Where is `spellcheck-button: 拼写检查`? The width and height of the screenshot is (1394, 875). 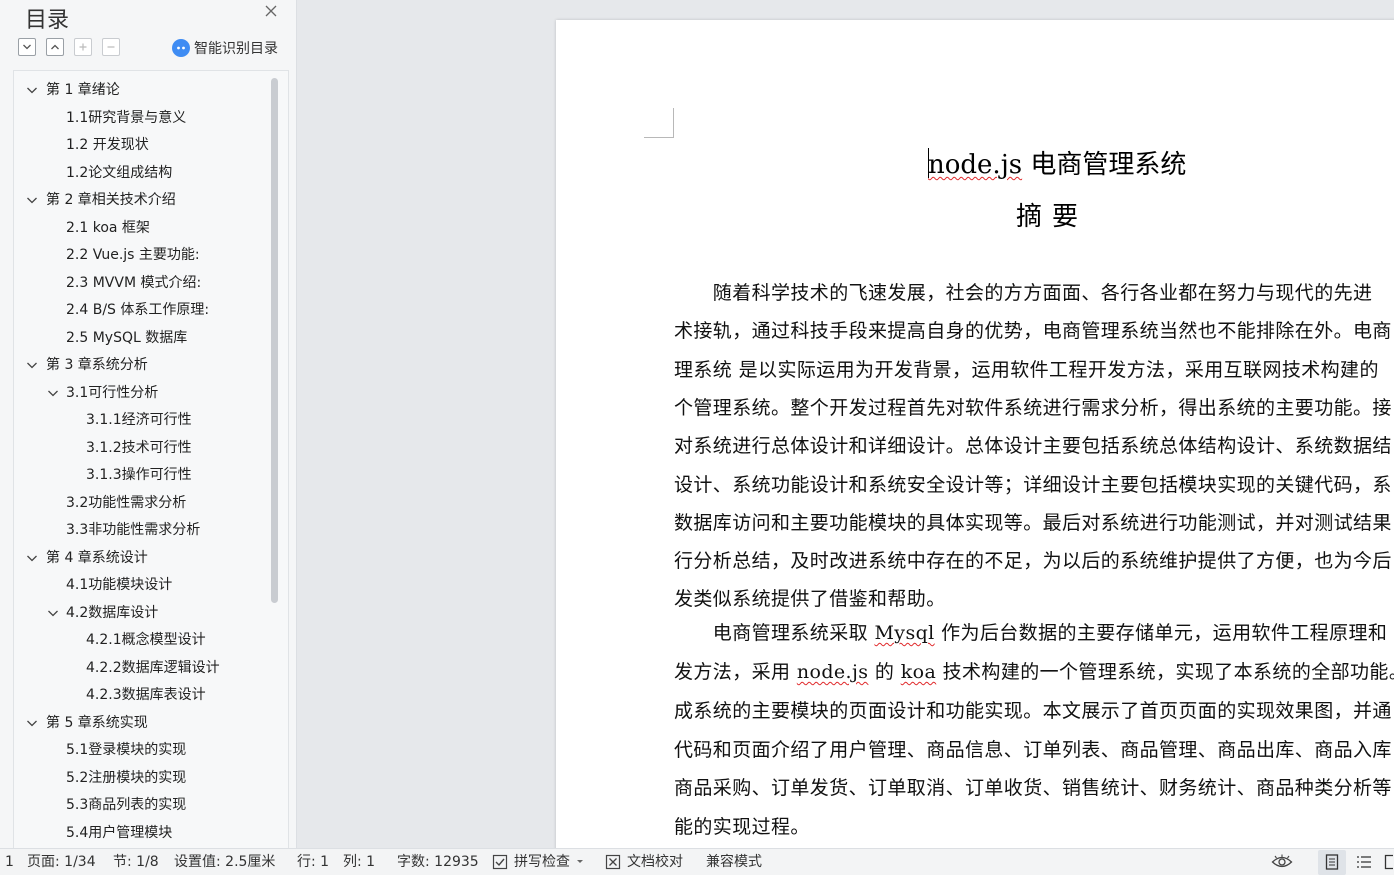
spellcheck-button: 拼写检查 is located at coordinates (542, 862).